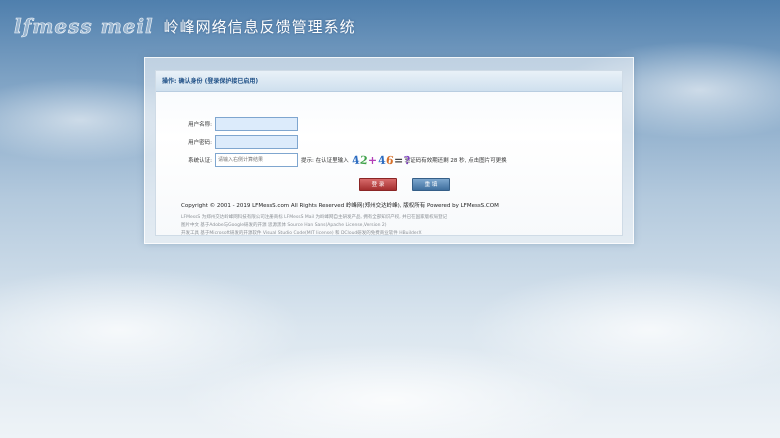 The width and height of the screenshot is (780, 438). What do you see at coordinates (84, 26) in the screenshot?
I see `brand-logo: lfmess meil` at bounding box center [84, 26].